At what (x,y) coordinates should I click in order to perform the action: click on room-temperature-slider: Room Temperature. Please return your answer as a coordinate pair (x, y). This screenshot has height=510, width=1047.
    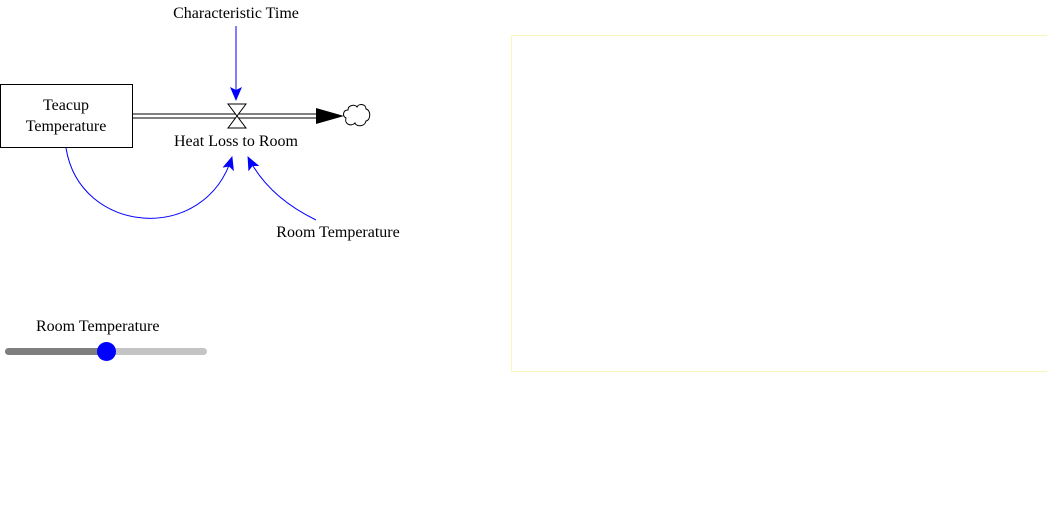
    Looking at the image, I should click on (107, 341).